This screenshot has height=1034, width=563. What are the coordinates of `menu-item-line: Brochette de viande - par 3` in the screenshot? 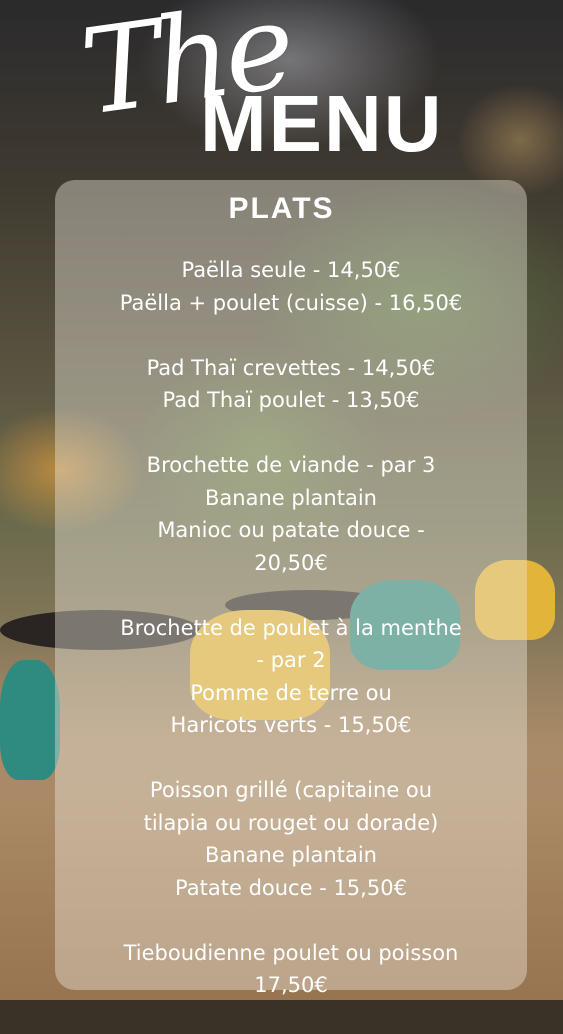 It's located at (291, 465).